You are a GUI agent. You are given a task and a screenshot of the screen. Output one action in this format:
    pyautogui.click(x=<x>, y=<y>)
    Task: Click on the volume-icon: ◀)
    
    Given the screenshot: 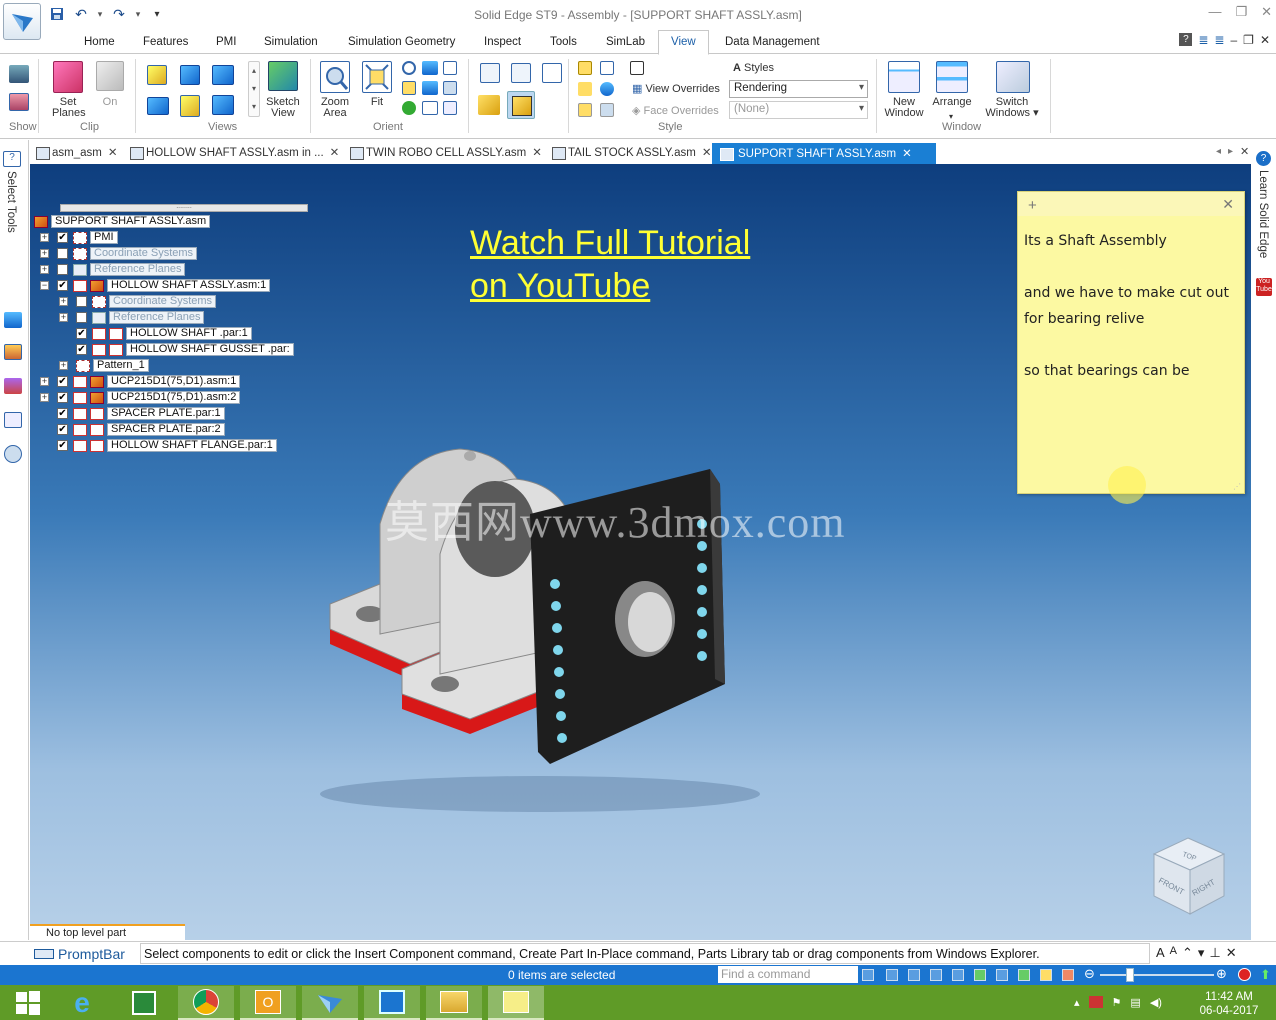 What is the action you would take?
    pyautogui.click(x=1156, y=1002)
    